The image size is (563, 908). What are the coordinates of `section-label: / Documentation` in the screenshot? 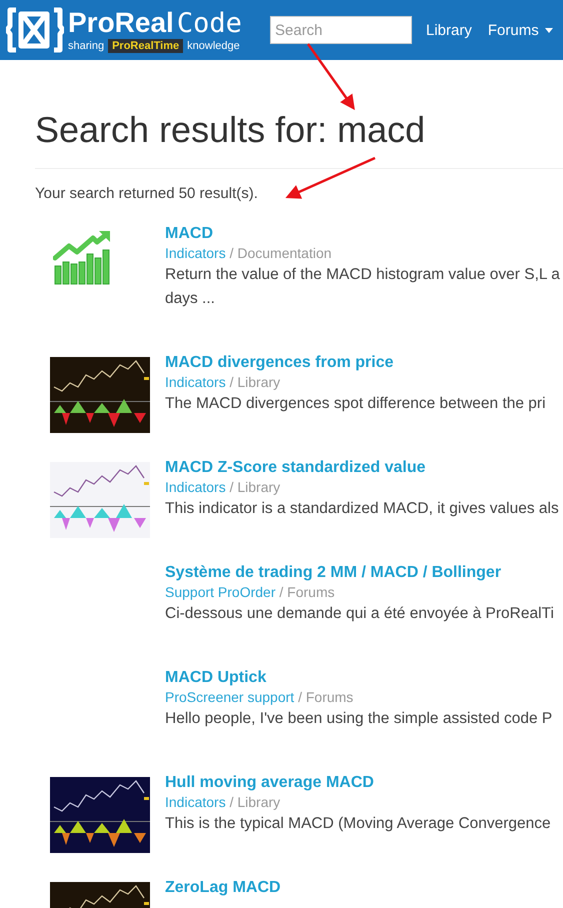 It's located at (280, 253).